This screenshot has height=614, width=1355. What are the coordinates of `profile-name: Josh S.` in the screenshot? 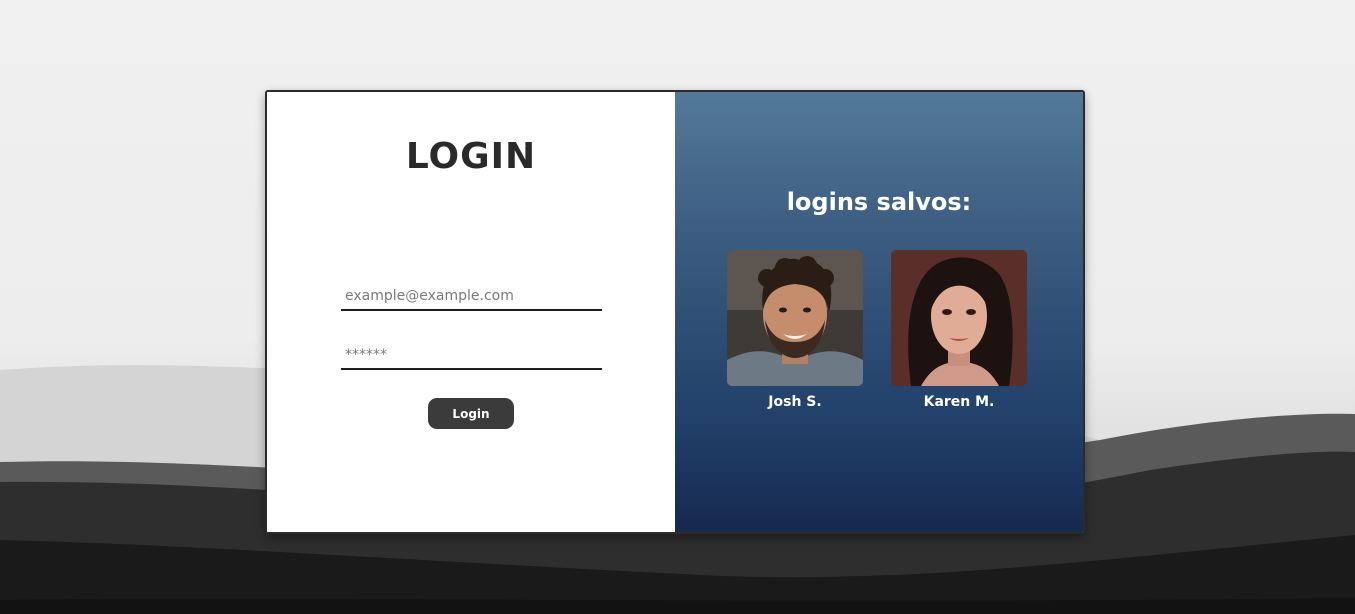 It's located at (795, 402).